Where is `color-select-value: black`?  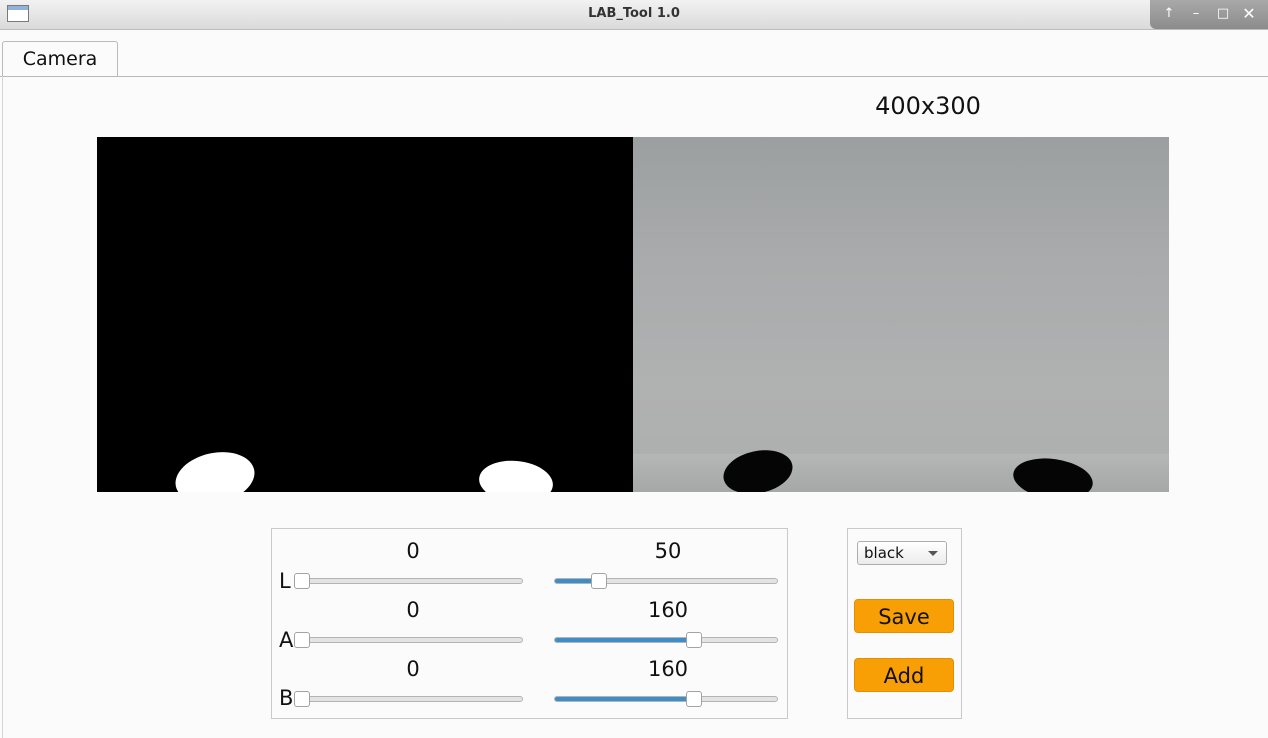 color-select-value: black is located at coordinates (884, 553).